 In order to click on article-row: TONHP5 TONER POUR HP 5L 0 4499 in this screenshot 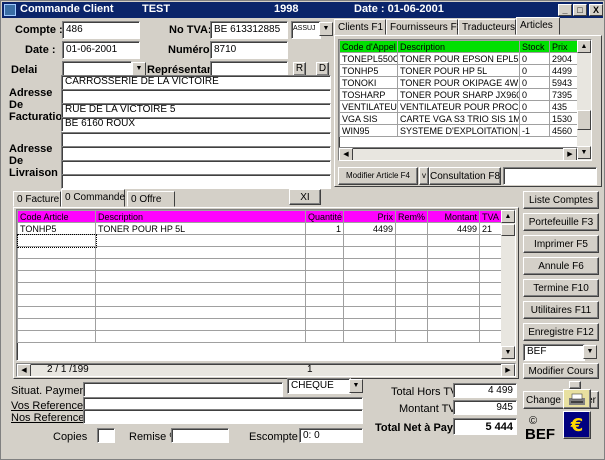, I will do `click(459, 70)`.